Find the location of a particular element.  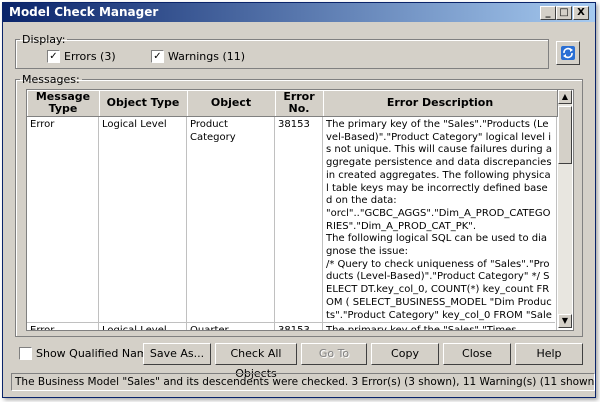

column-header-error-description: Error Description is located at coordinates (440, 103).